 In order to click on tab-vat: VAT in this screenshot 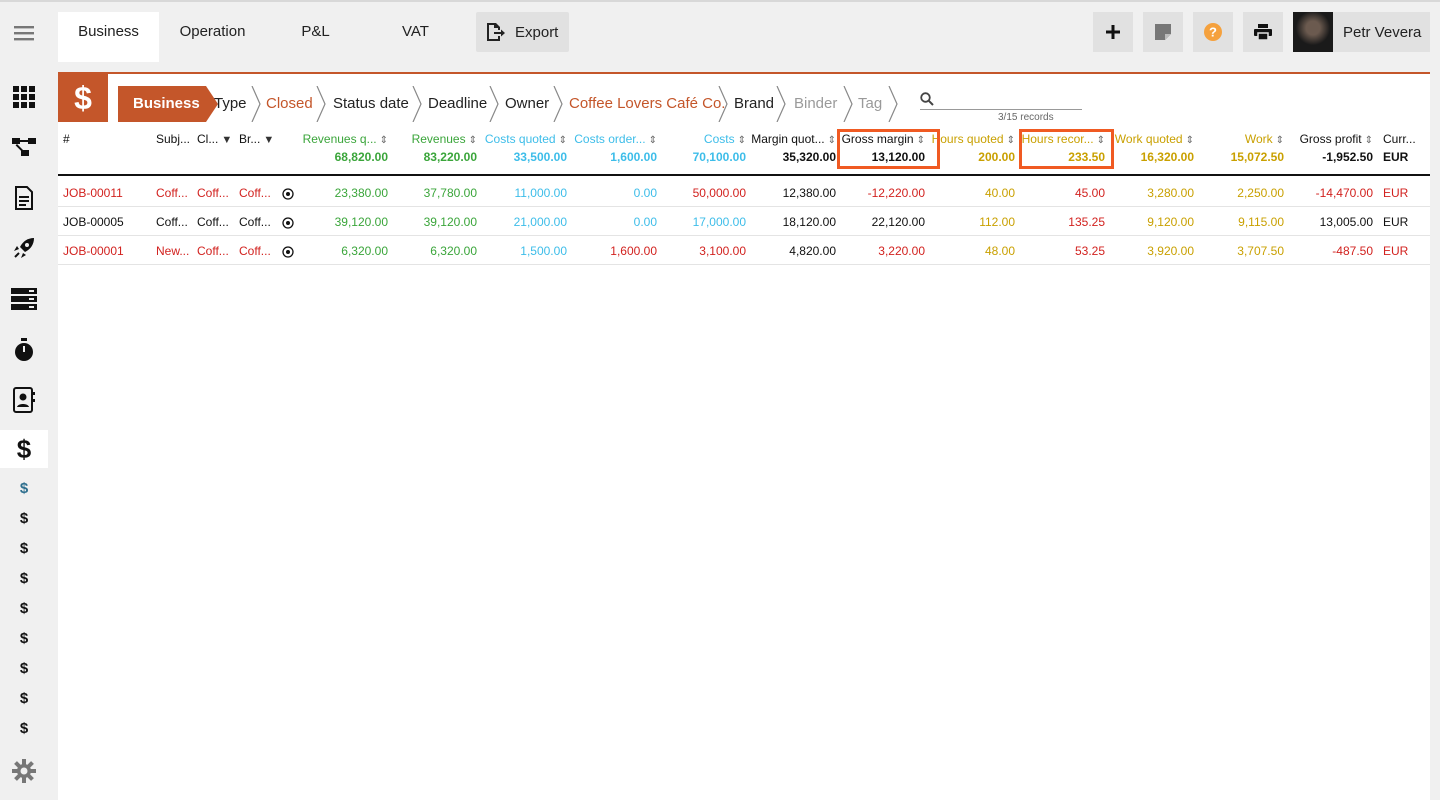, I will do `click(415, 37)`.